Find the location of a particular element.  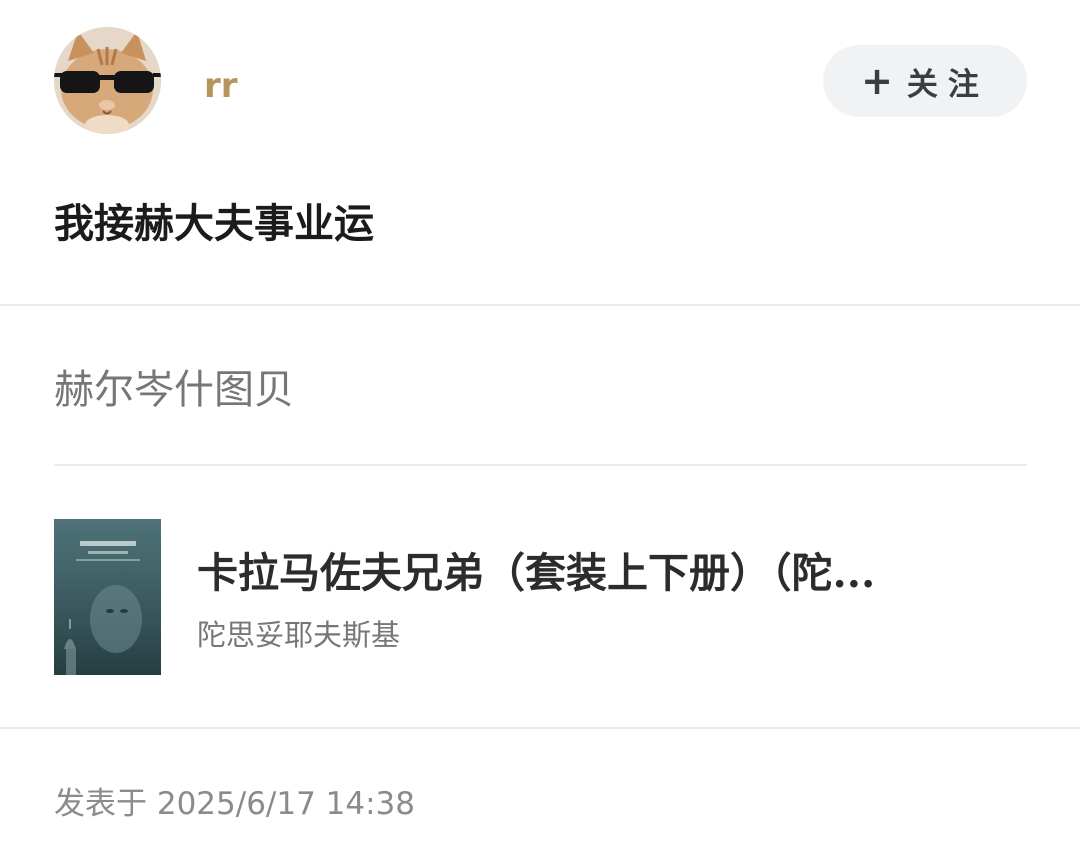

cat-avatar-icon is located at coordinates (107, 80).